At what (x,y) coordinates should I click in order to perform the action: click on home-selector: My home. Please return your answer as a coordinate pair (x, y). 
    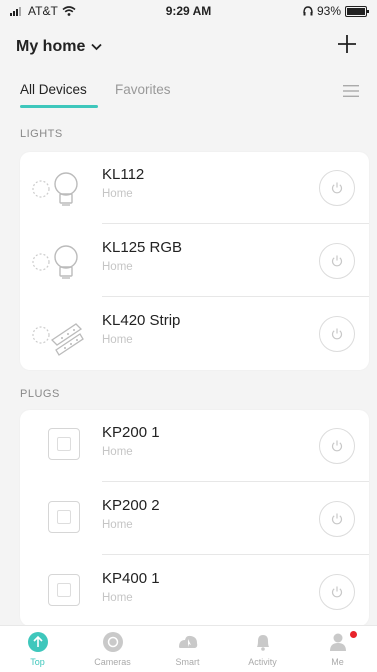
    Looking at the image, I should click on (59, 47).